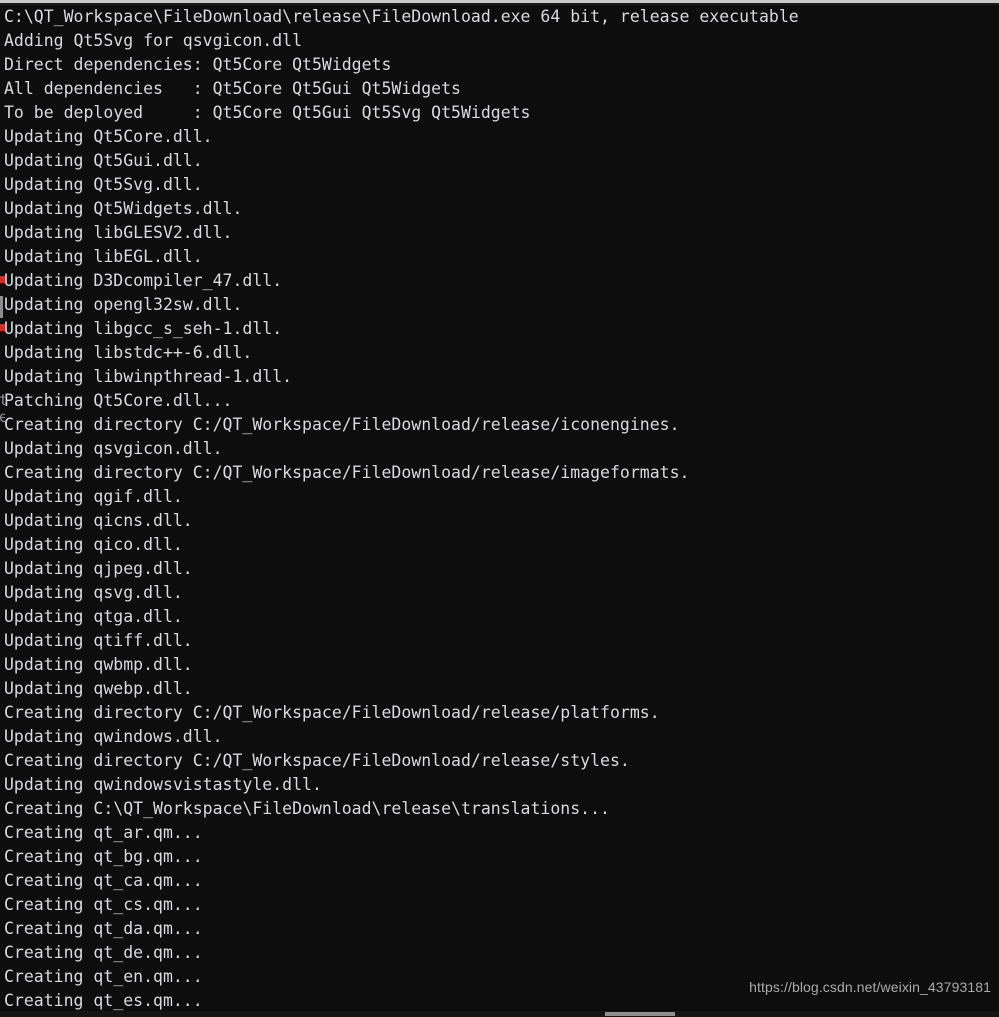  I want to click on console-line: Updating Qt5Svg.dll., so click(103, 184).